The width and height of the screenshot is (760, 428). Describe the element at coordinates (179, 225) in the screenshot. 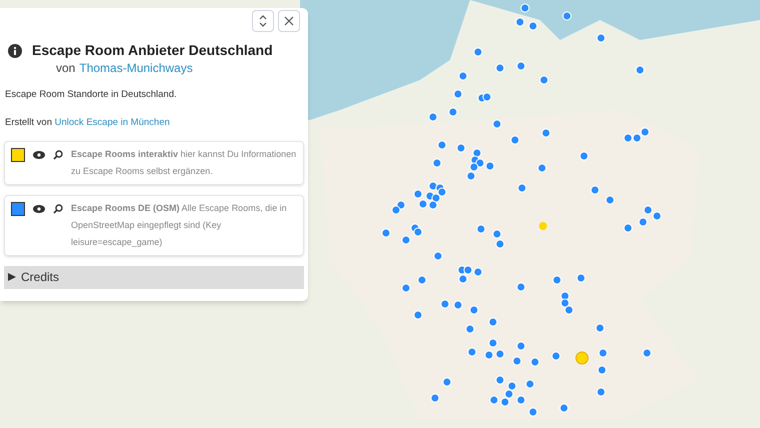

I see `layer-description: Escape Rooms DE (OSM) Alle Escape Rooms, die in OpenStreetMap eingepflegt sind (Key leisure=escape_game)` at that location.